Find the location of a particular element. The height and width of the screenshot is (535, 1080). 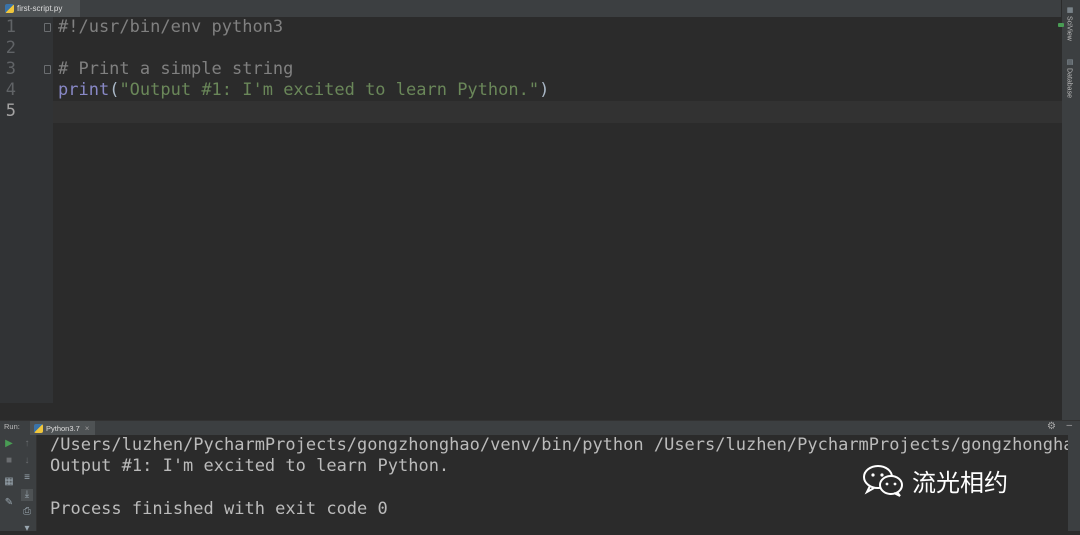

editor-tab-label: first-script.py is located at coordinates (40, 8).